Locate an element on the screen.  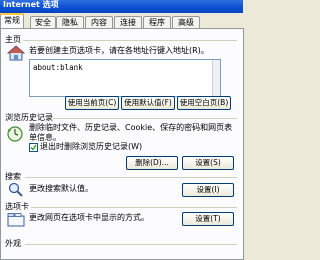
history-separator is located at coordinates (145, 118).